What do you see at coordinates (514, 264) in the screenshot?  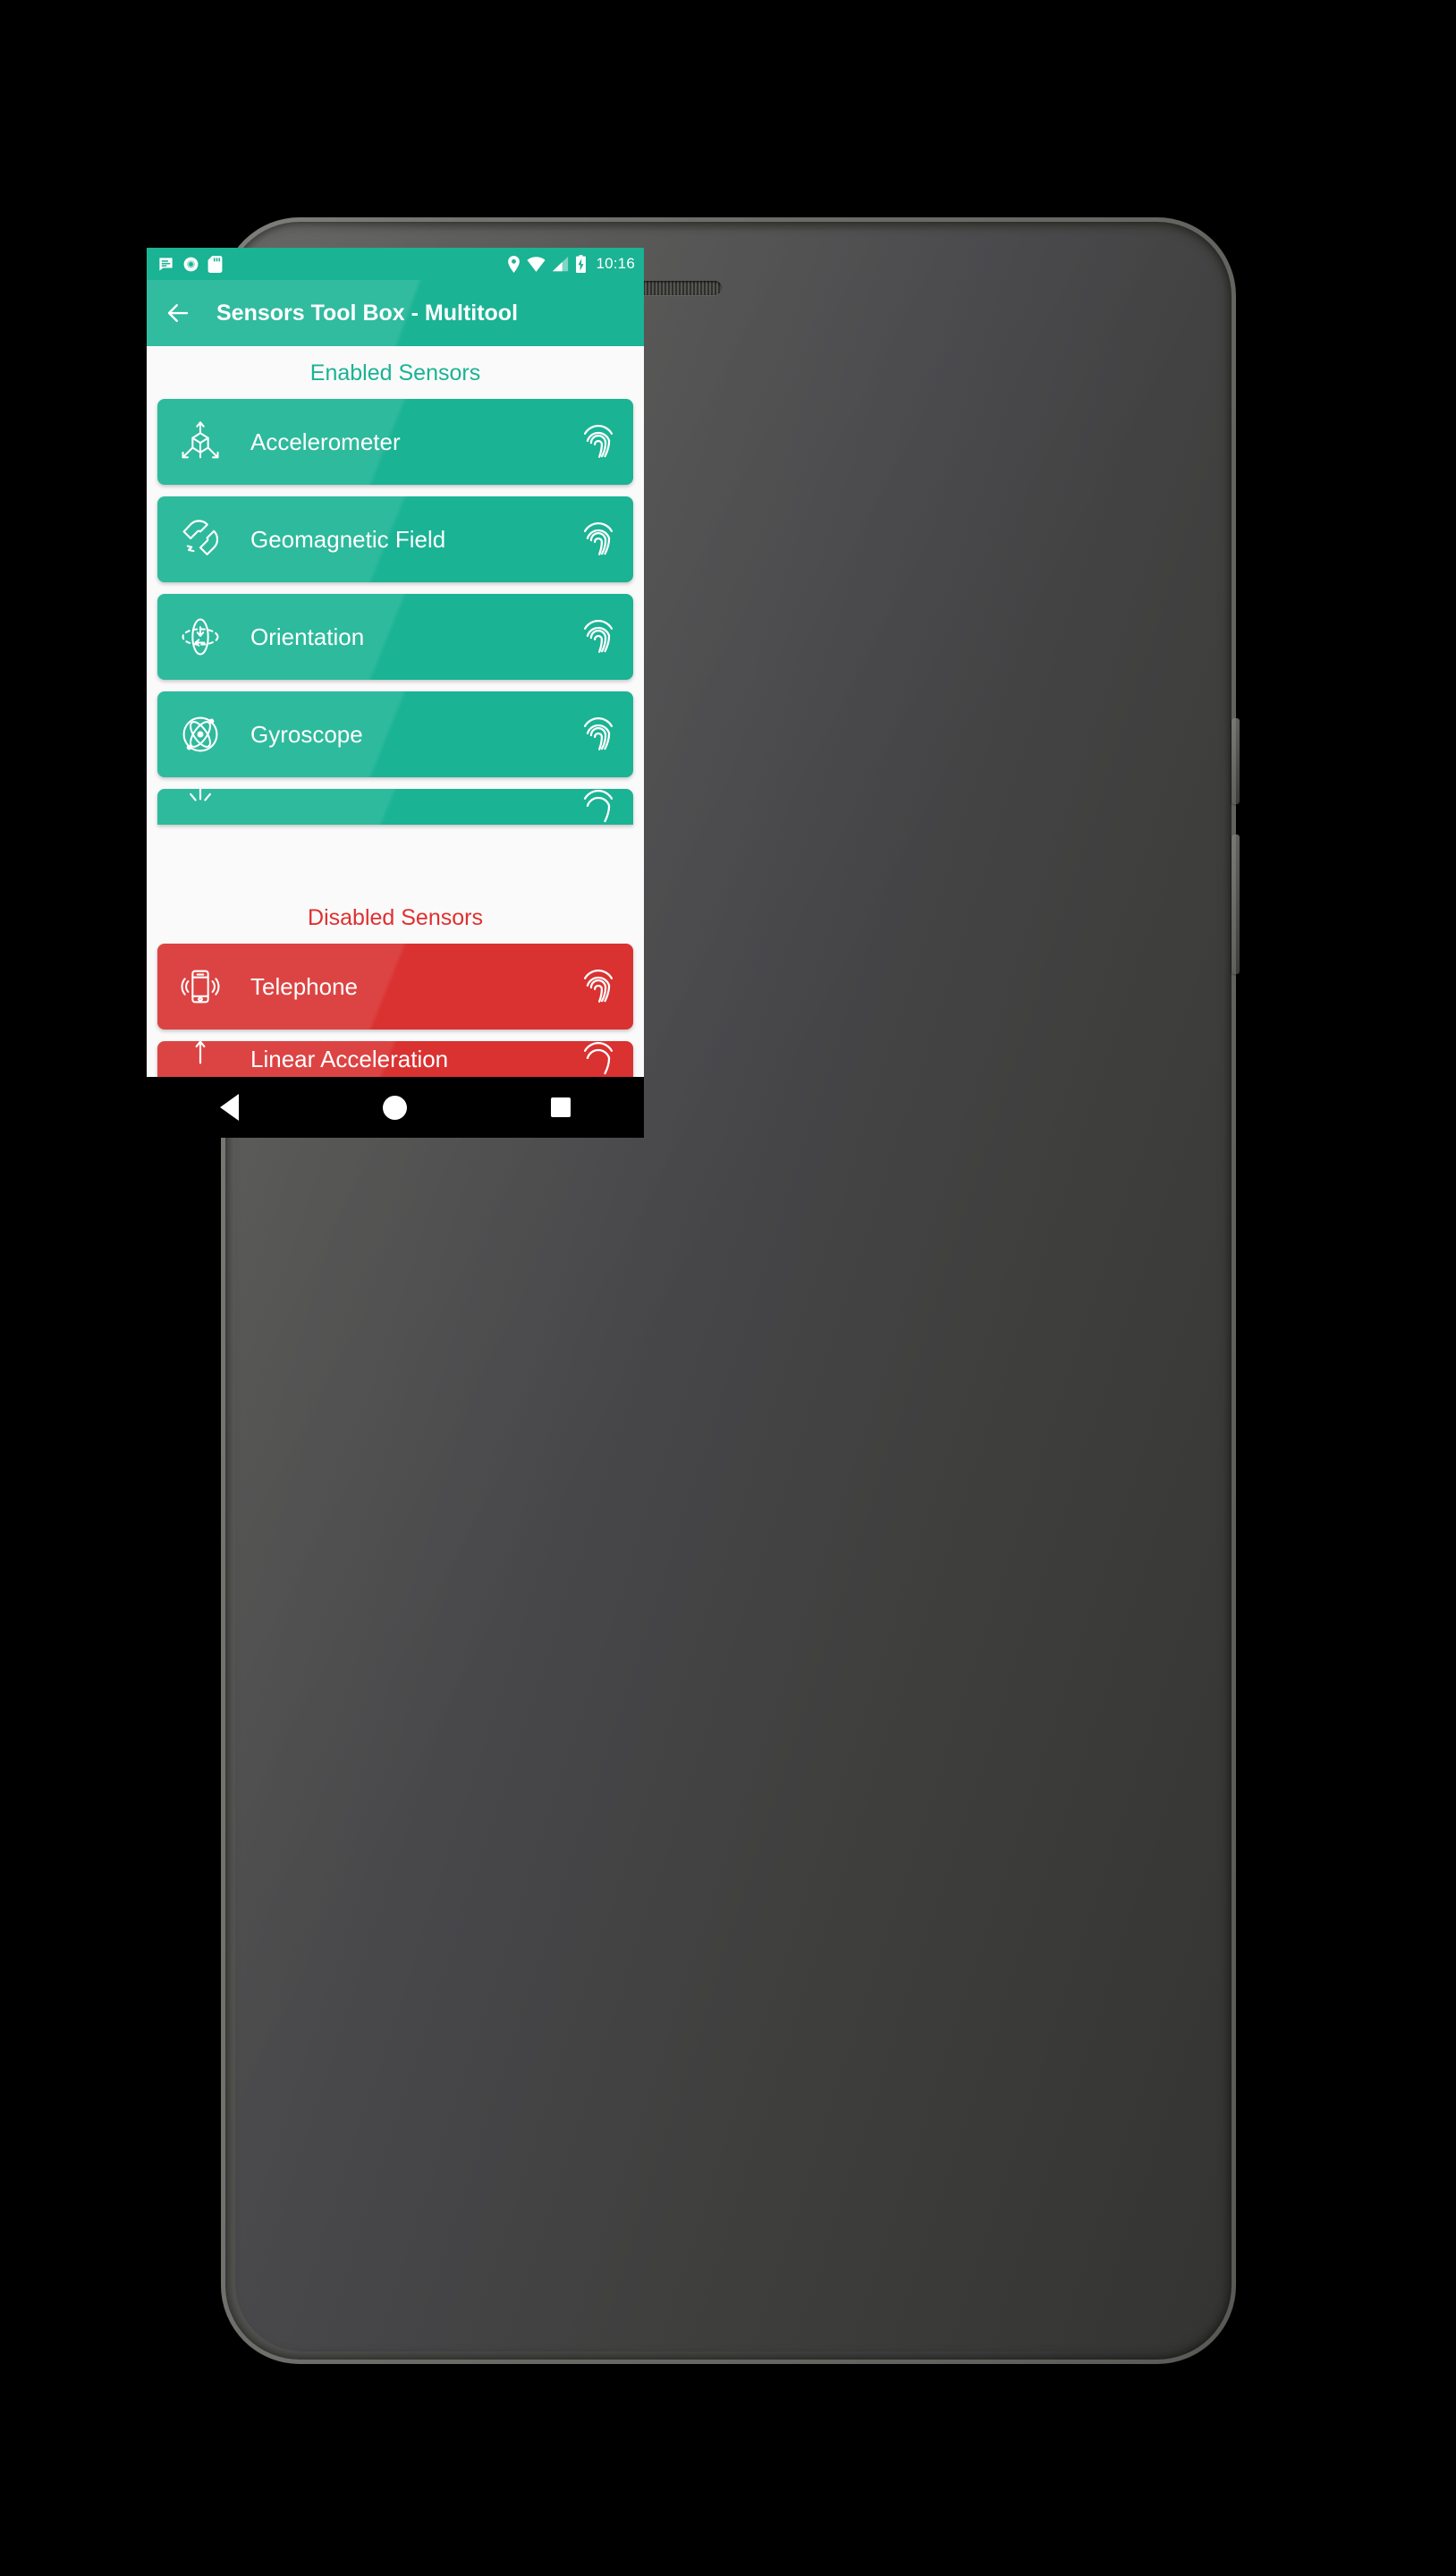 I see `location-pin-icon` at bounding box center [514, 264].